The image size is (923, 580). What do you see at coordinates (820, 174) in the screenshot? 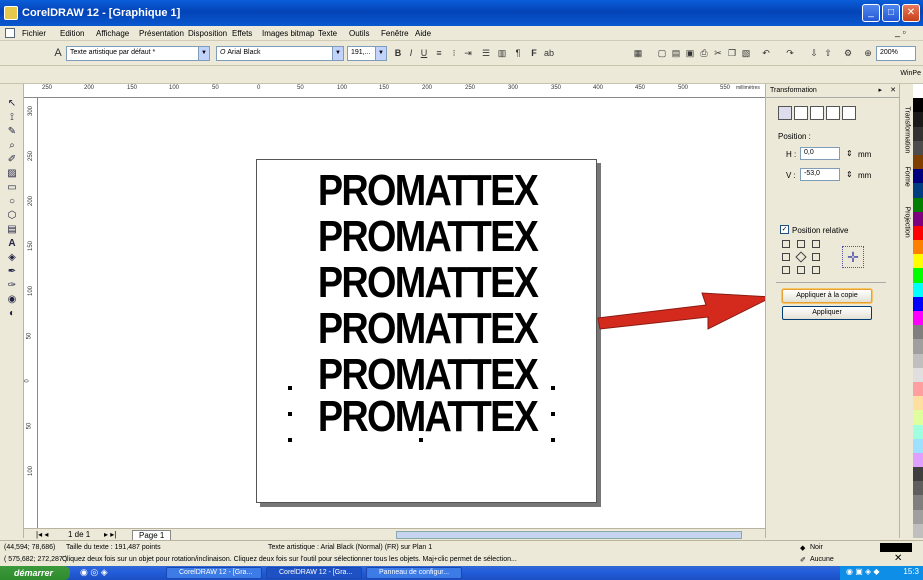
I see `v-position-input: -53,0` at bounding box center [820, 174].